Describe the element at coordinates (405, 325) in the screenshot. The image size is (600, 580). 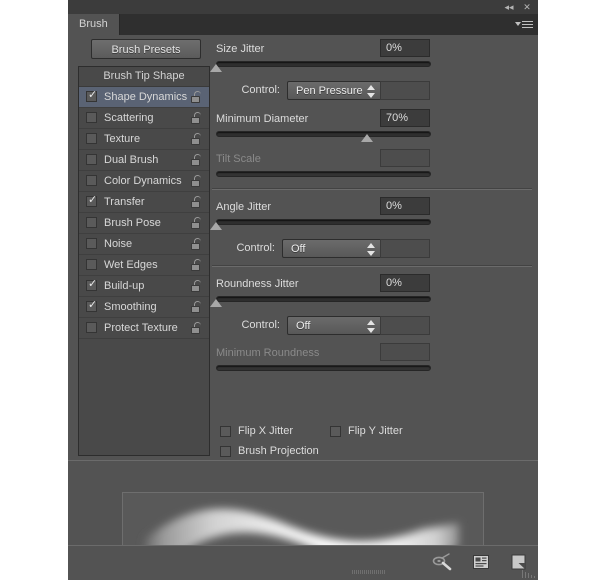
I see `roundness-jitter-control-aux-value` at that location.